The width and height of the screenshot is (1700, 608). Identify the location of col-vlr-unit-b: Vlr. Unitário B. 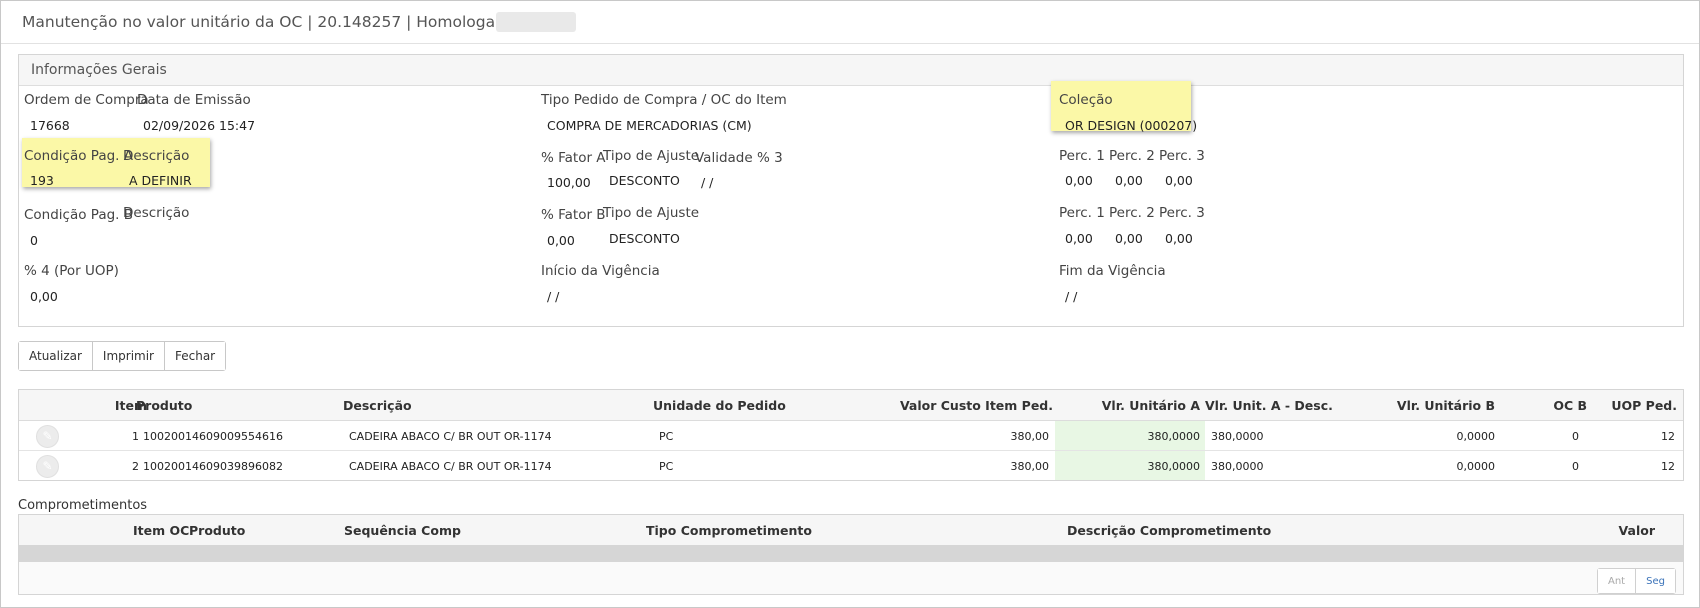
(1445, 405).